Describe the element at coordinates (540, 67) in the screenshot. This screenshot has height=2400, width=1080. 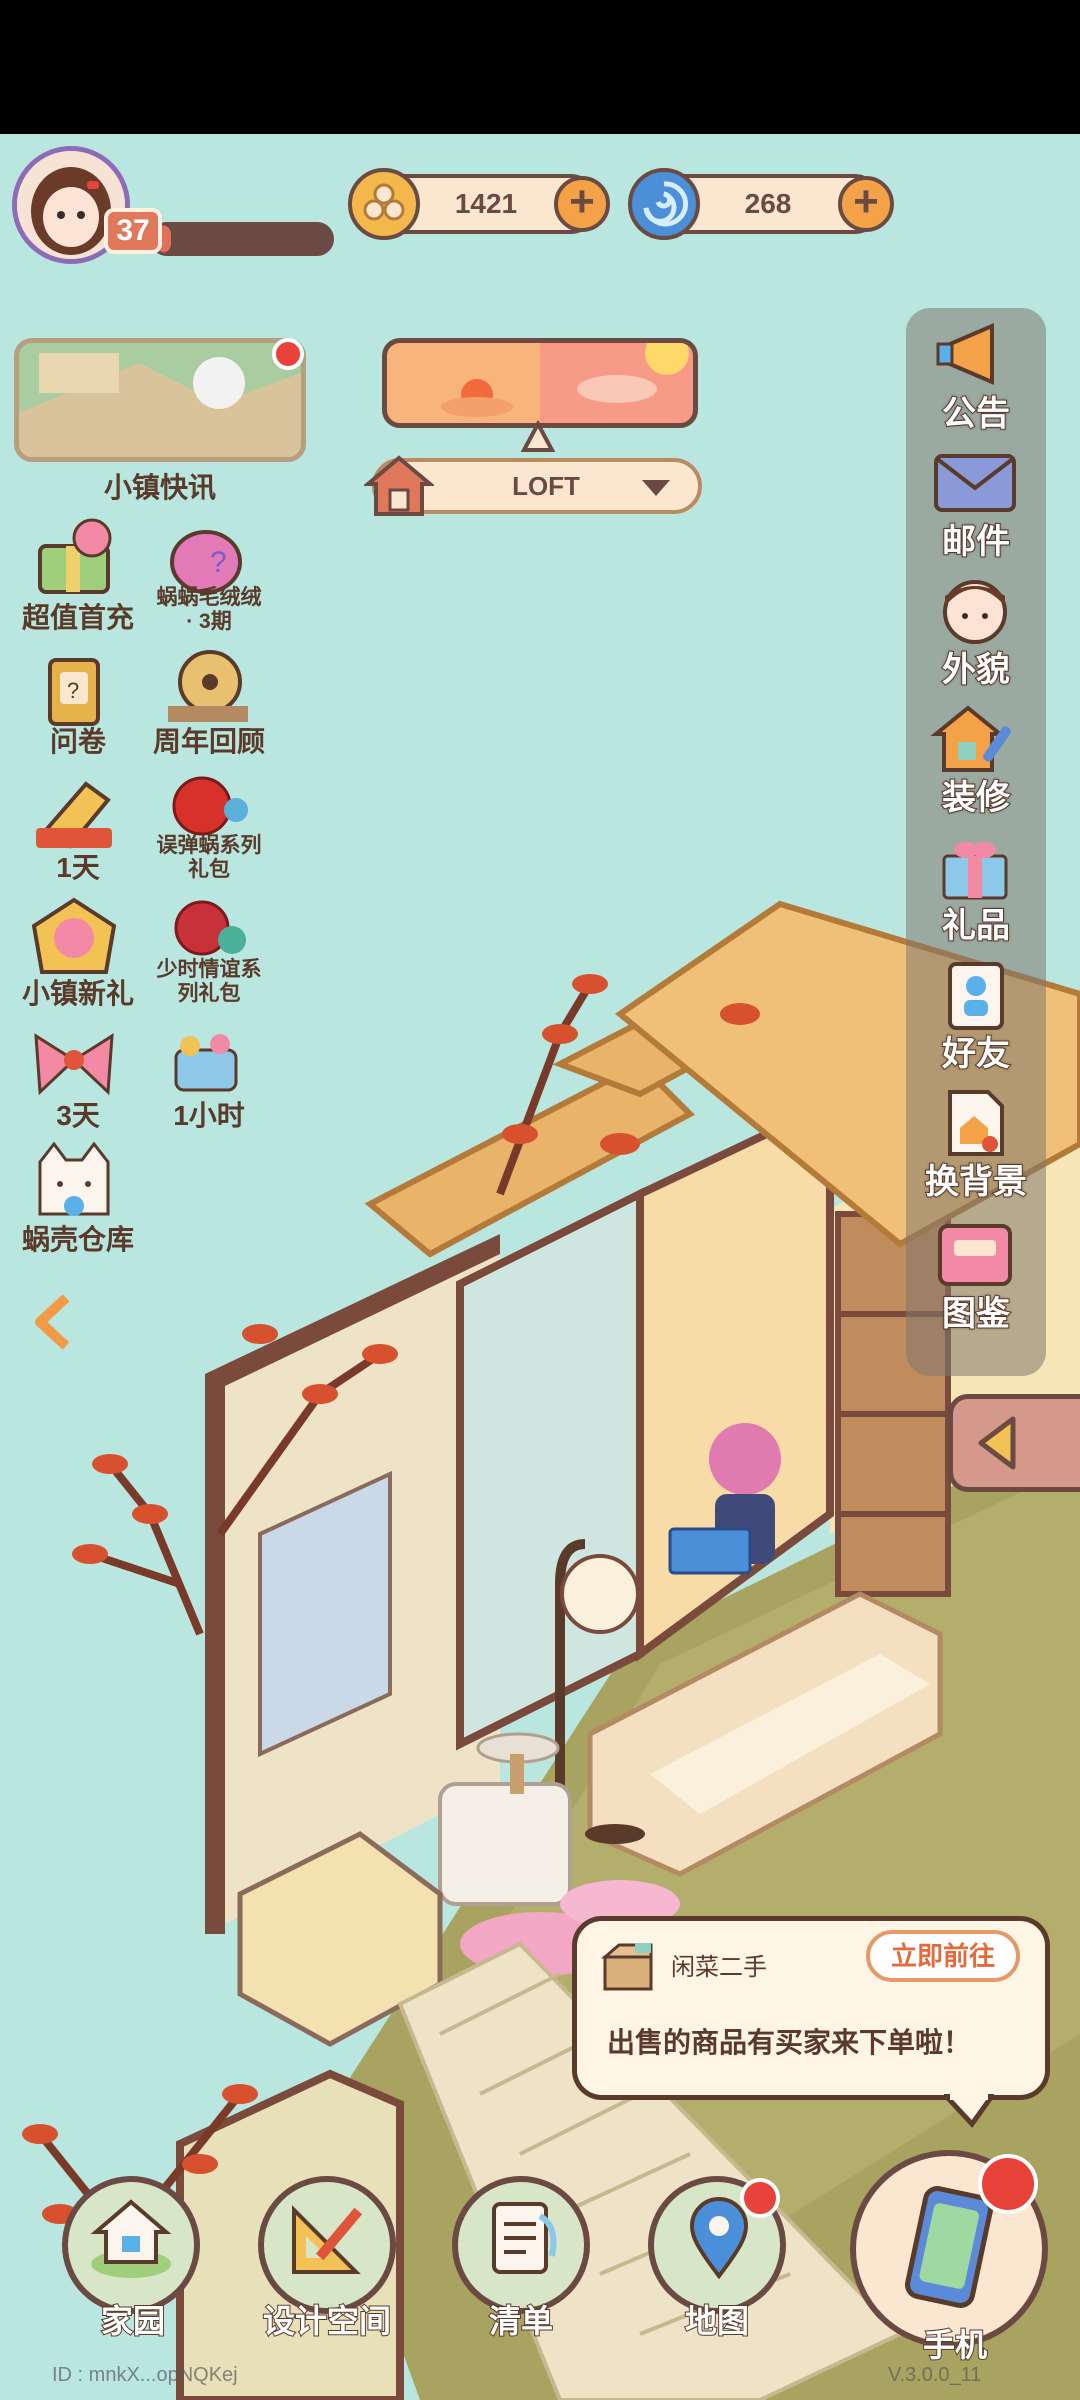
I see `status-bar-area` at that location.